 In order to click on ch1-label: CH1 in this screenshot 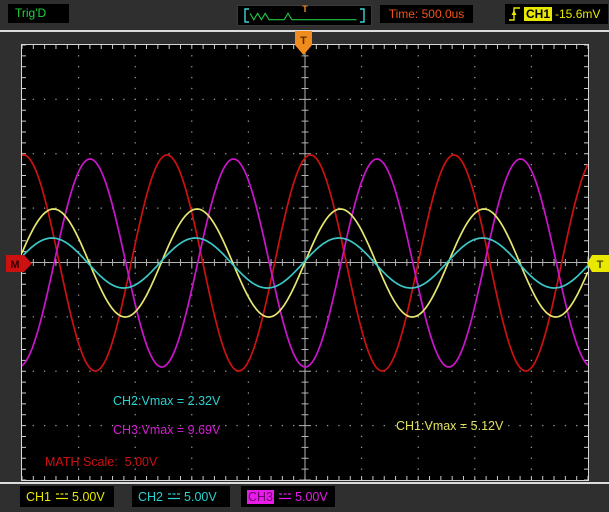, I will do `click(39, 496)`.